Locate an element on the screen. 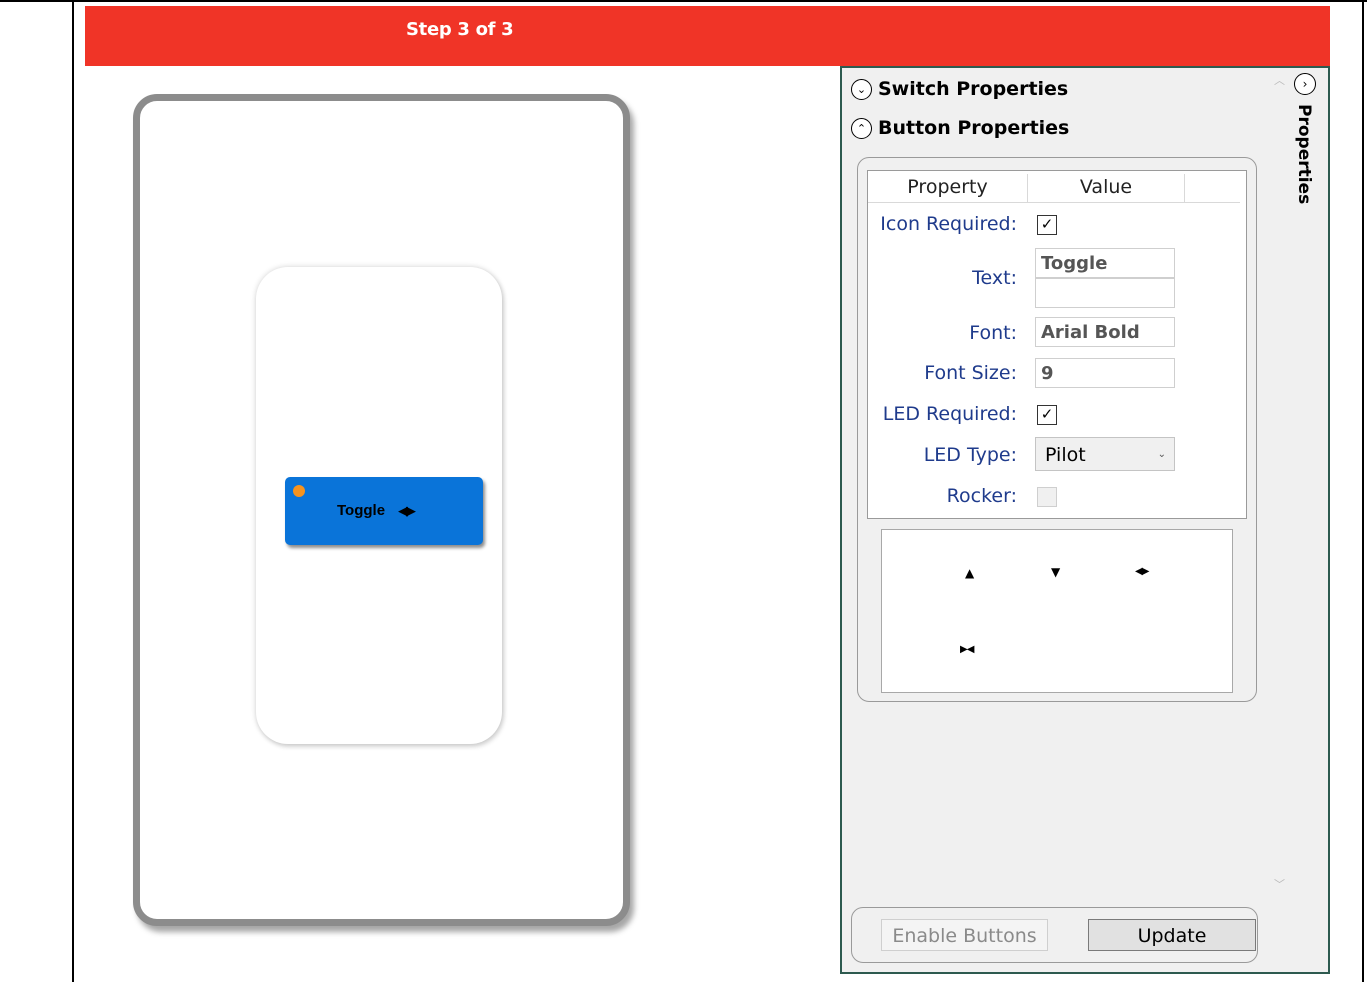 The width and height of the screenshot is (1367, 982). frame-right-border is located at coordinates (1363, 491).